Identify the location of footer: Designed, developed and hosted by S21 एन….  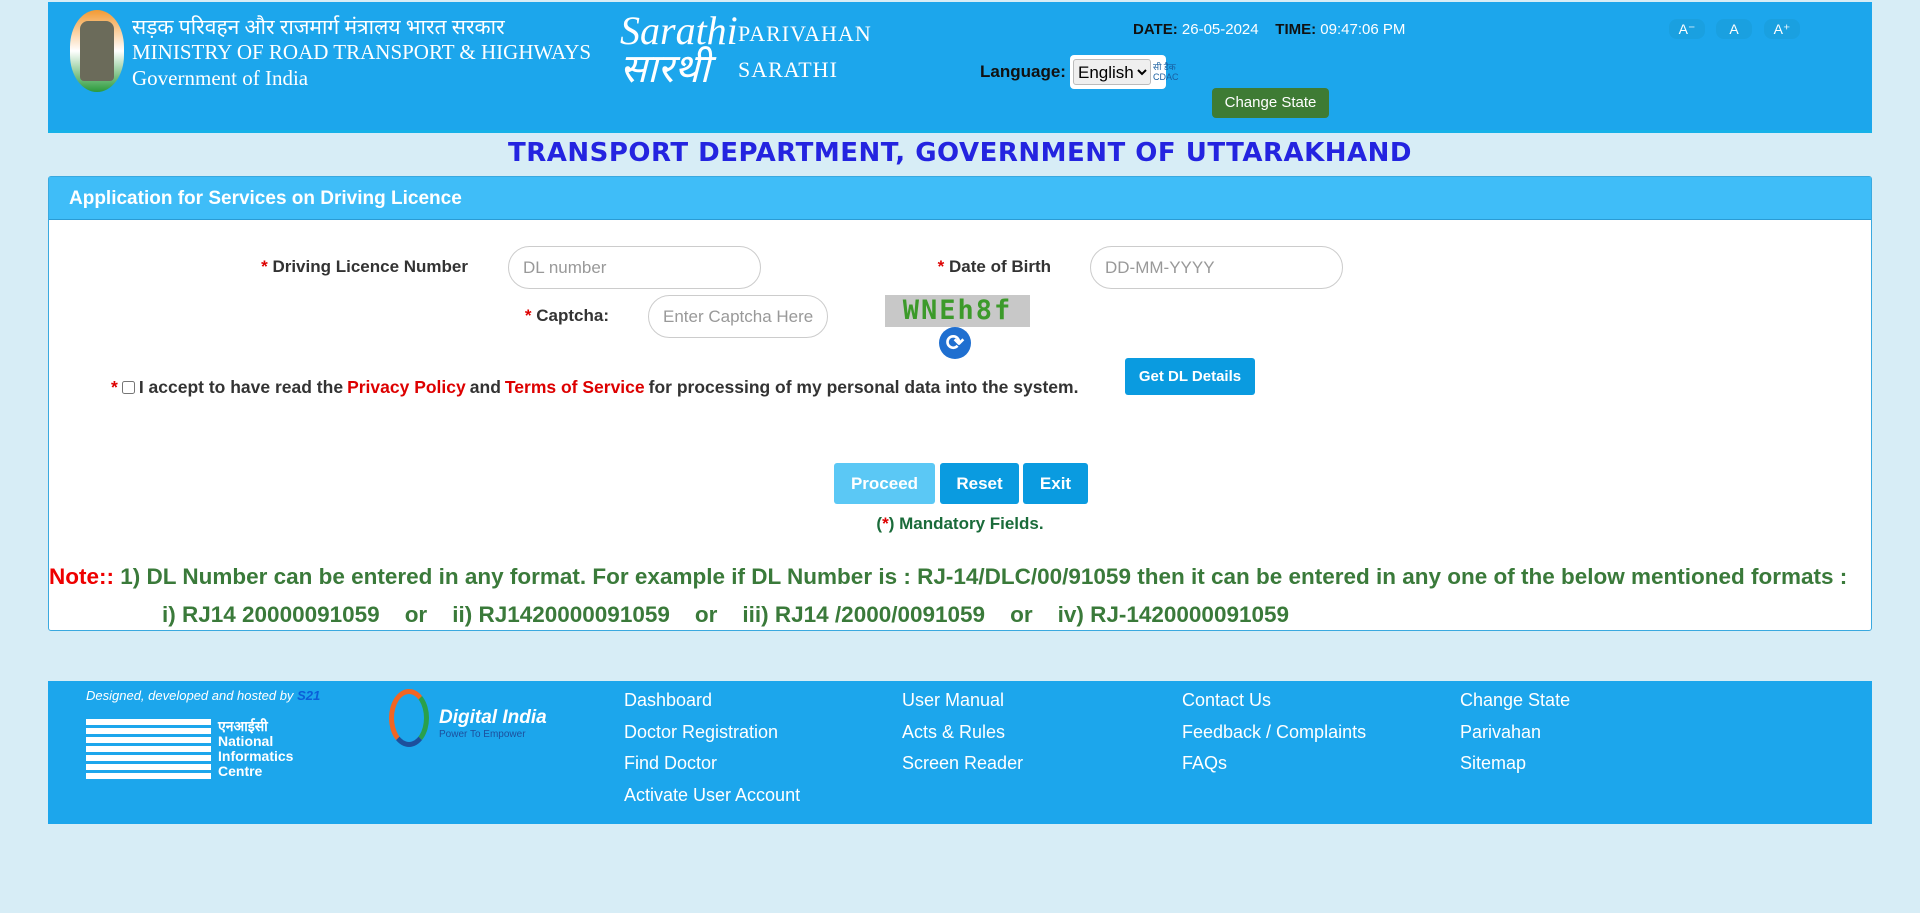
(960, 752).